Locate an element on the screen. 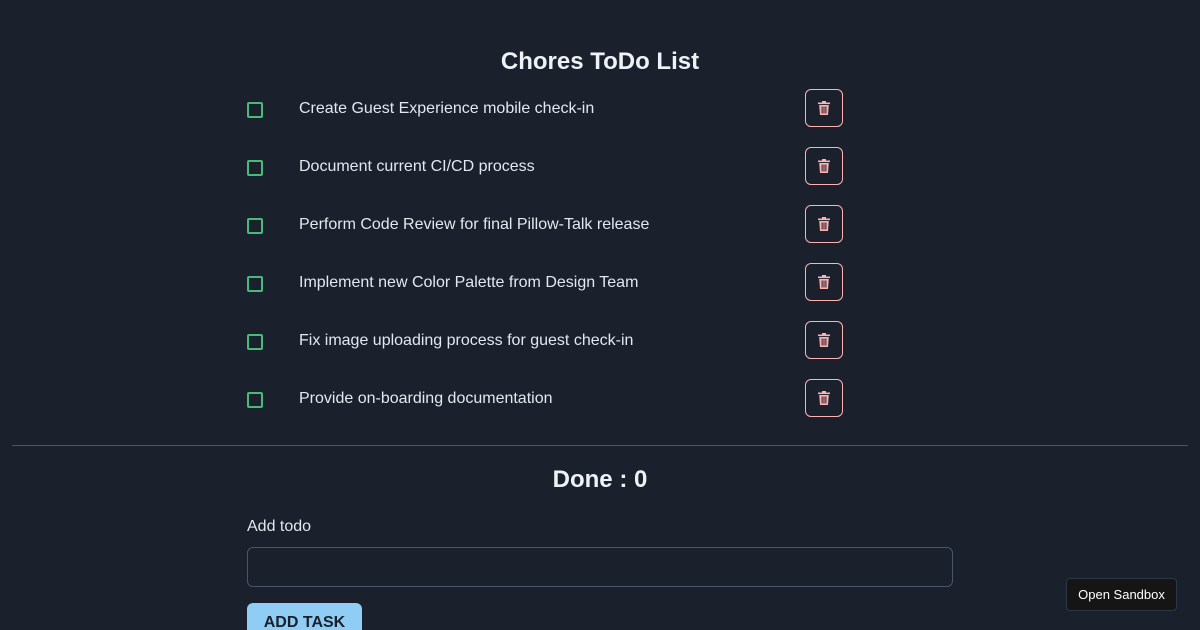  todo-item: Provide on-boarding documentation is located at coordinates (547, 408).